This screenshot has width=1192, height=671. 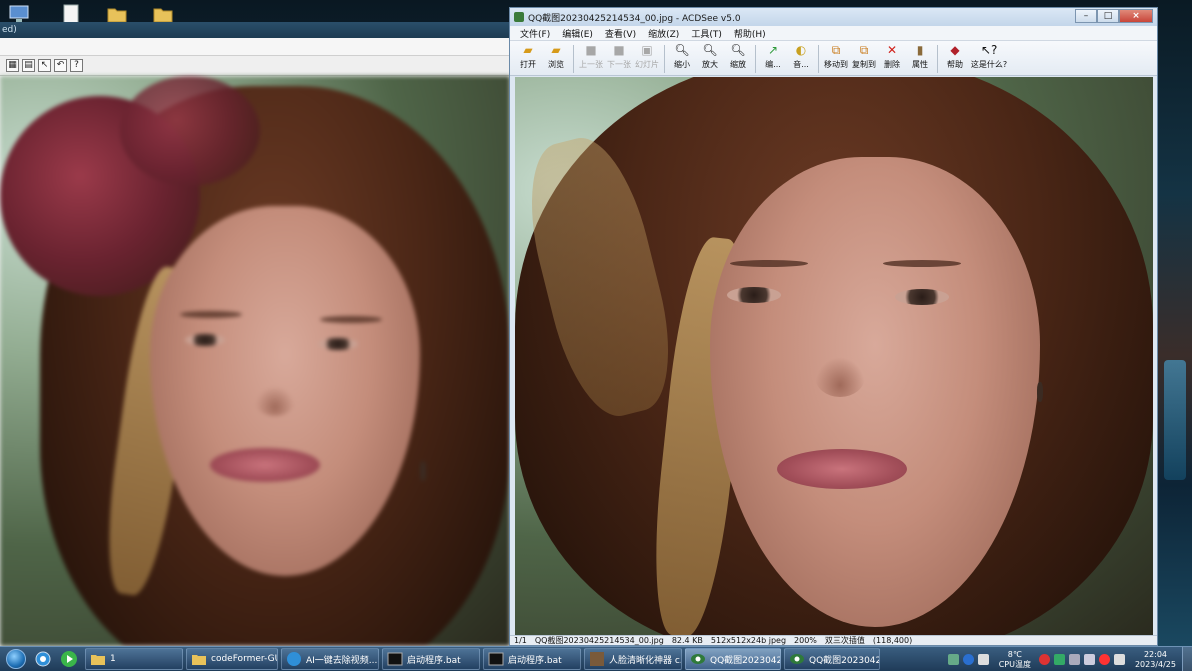 I want to click on maximize-button: □, so click(x=1108, y=16).